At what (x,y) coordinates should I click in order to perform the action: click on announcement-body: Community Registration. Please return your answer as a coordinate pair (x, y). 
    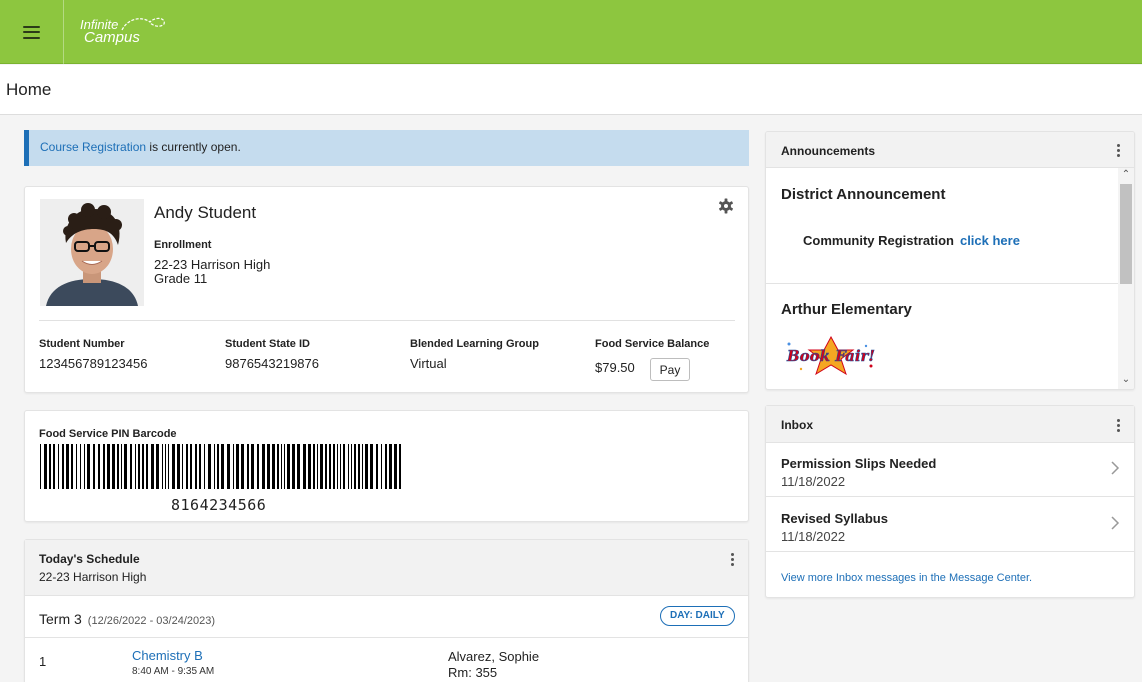
    Looking at the image, I should click on (878, 240).